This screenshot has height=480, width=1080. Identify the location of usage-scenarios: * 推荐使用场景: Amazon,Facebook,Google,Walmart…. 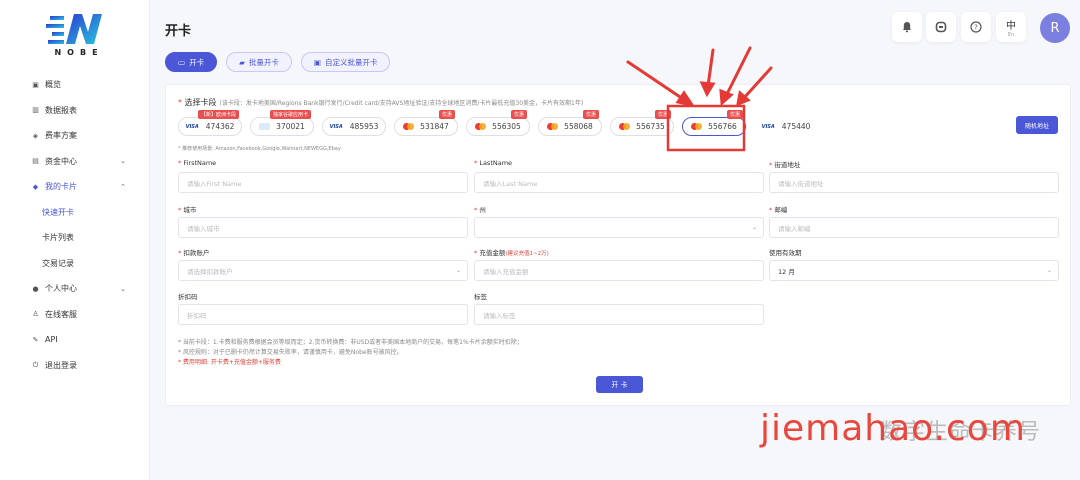
(259, 149).